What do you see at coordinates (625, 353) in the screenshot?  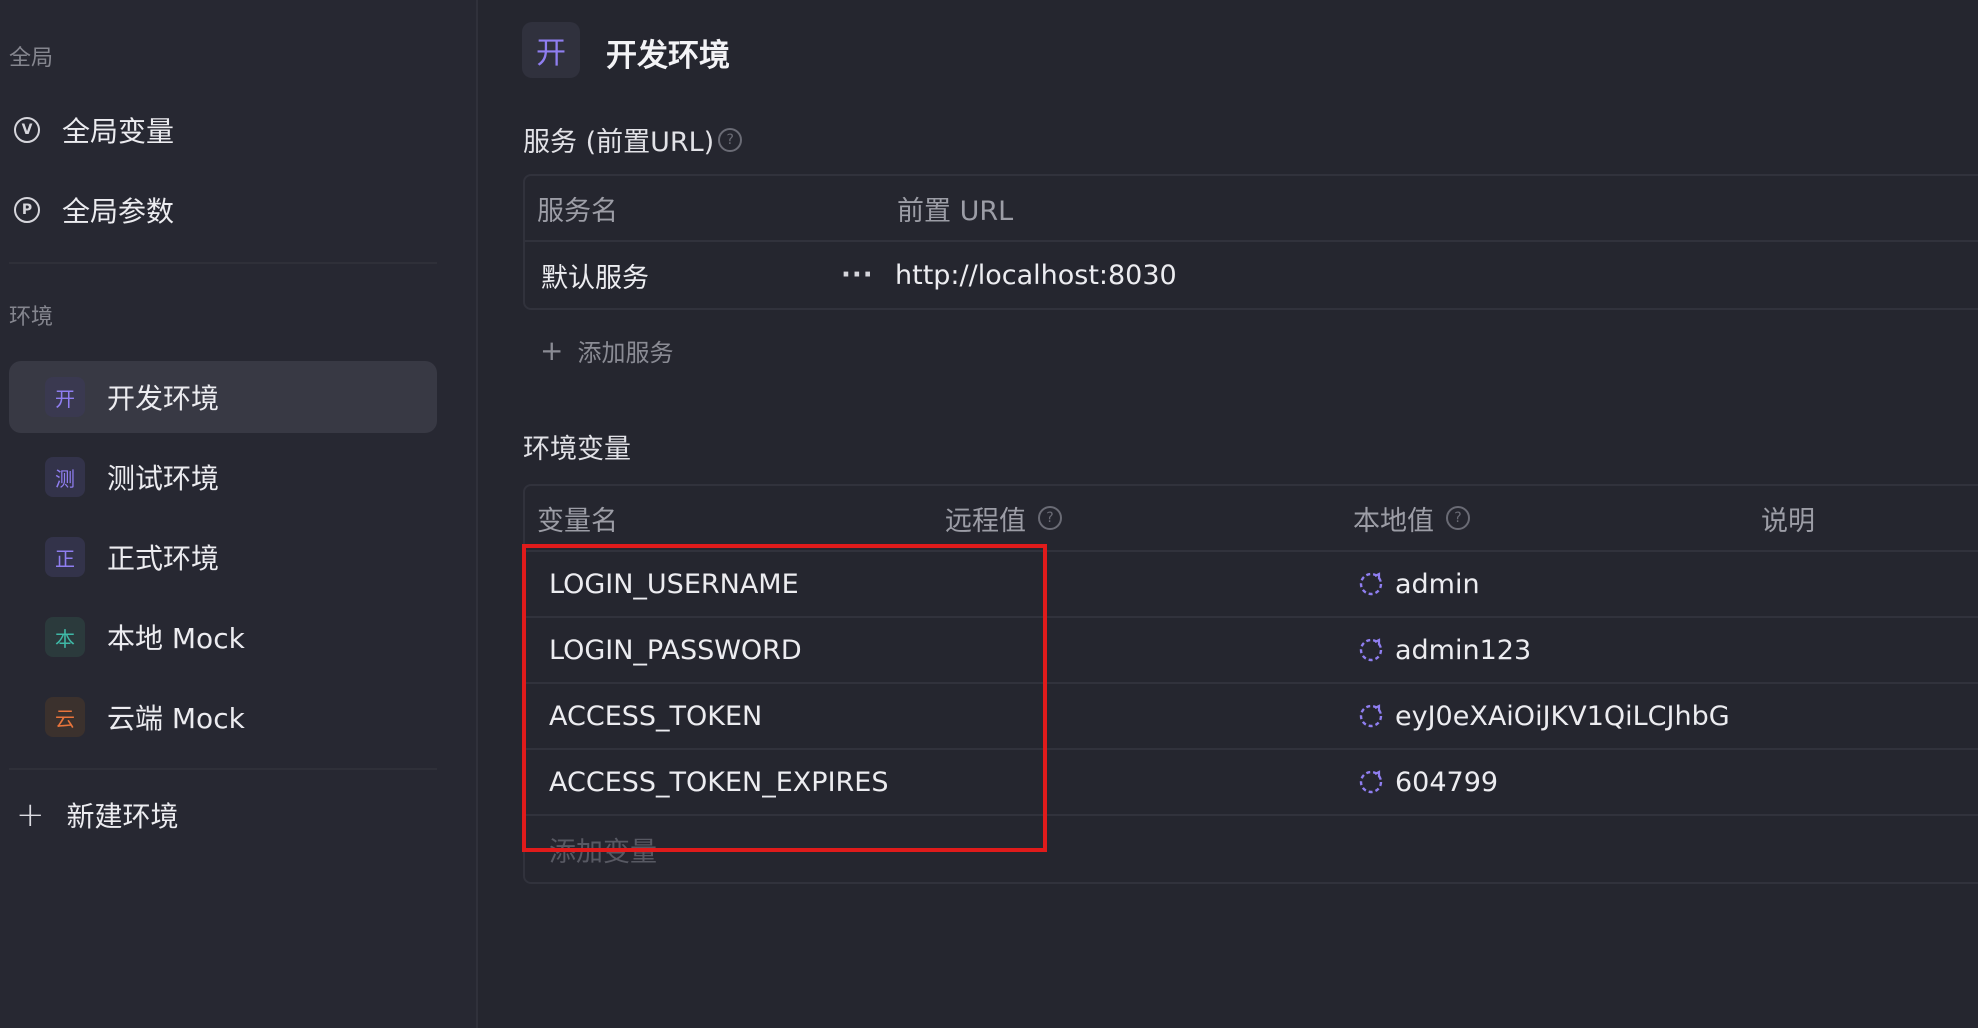 I see `add-service-label: 添加服务` at bounding box center [625, 353].